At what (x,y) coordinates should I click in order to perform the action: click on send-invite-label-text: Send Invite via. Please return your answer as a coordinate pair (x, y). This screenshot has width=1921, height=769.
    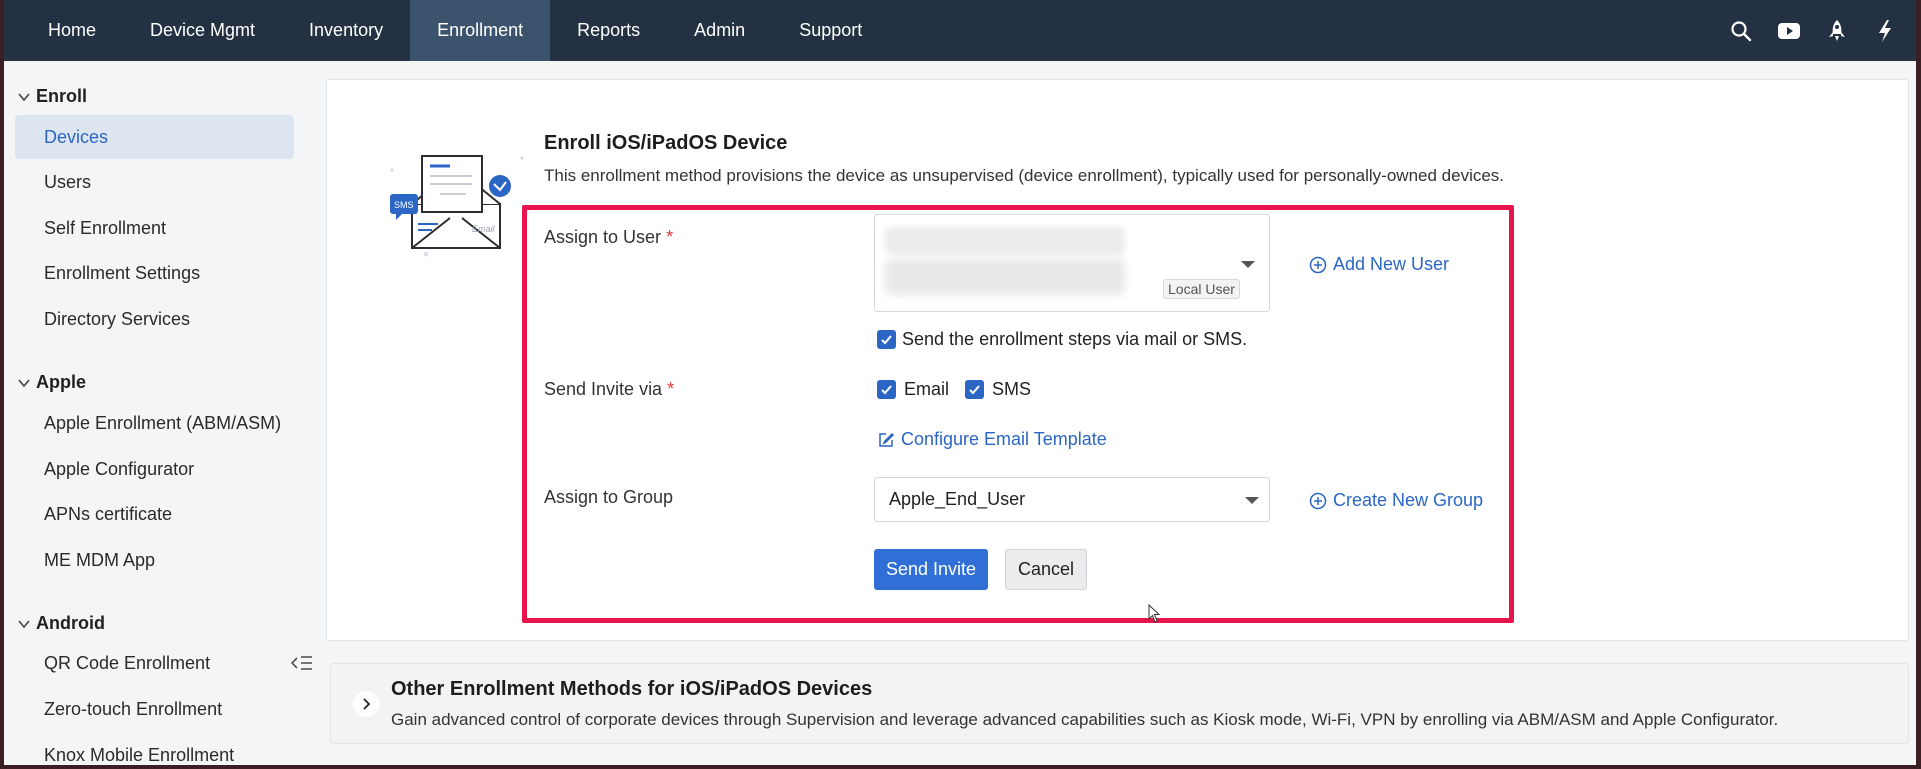
    Looking at the image, I should click on (603, 389).